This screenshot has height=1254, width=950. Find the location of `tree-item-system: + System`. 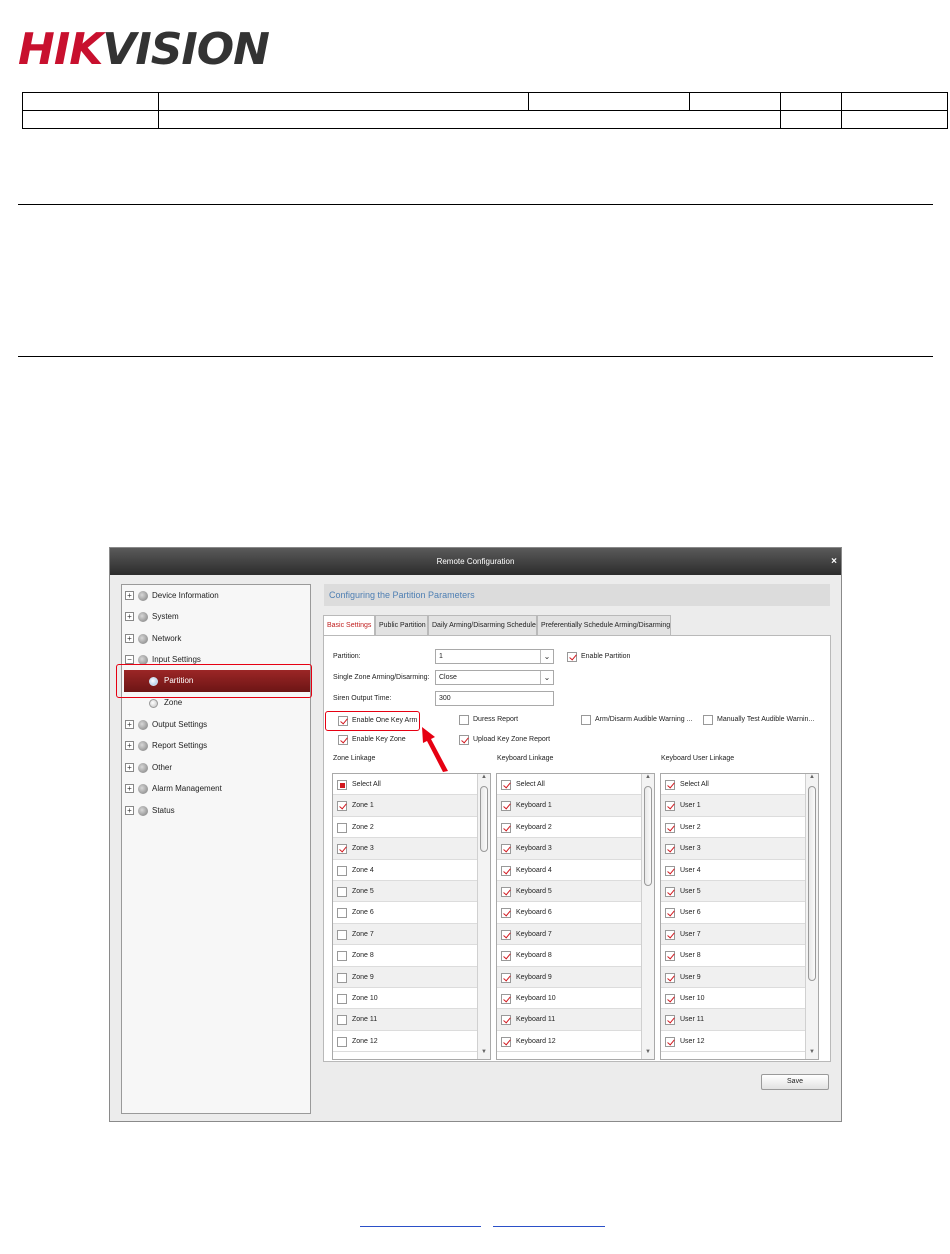

tree-item-system: + System is located at coordinates (216, 617).